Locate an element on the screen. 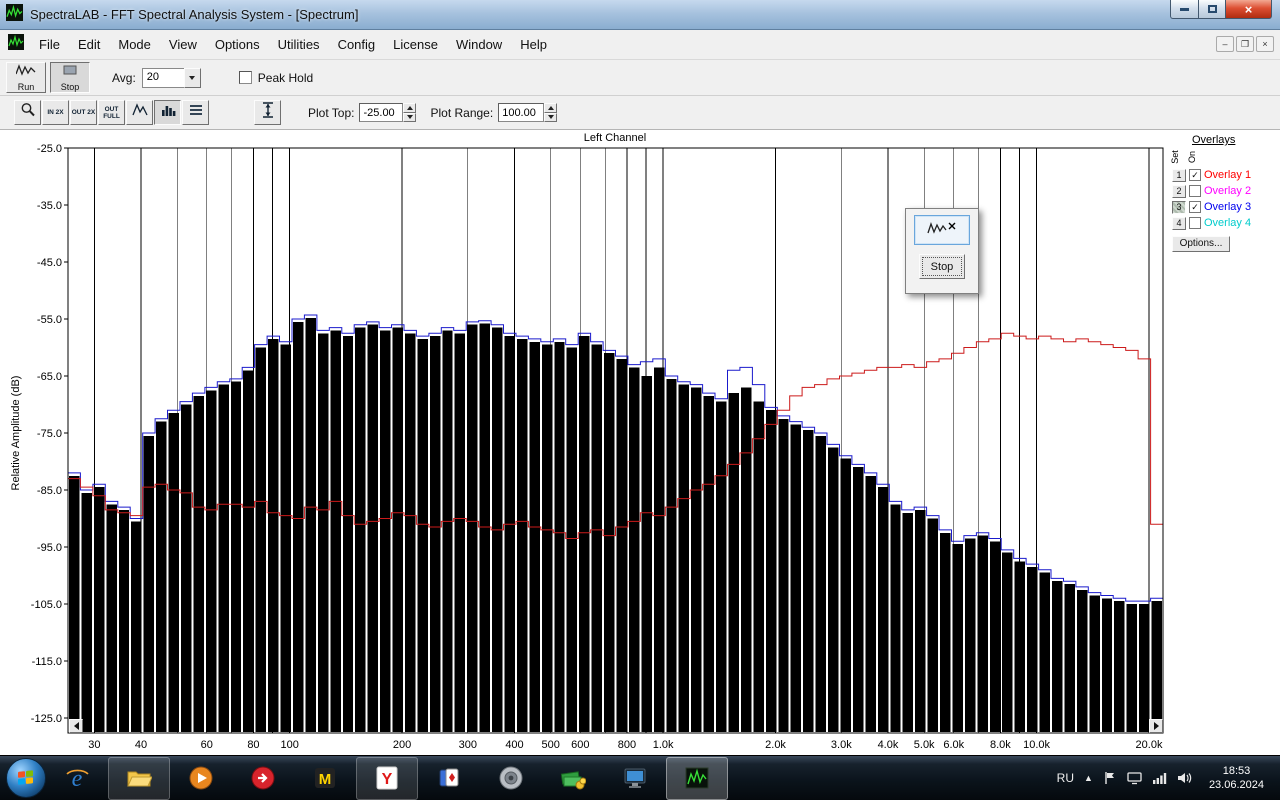 The height and width of the screenshot is (800, 1280). taskbar-clock: 18:53 23.06.2024 is located at coordinates (1236, 778).